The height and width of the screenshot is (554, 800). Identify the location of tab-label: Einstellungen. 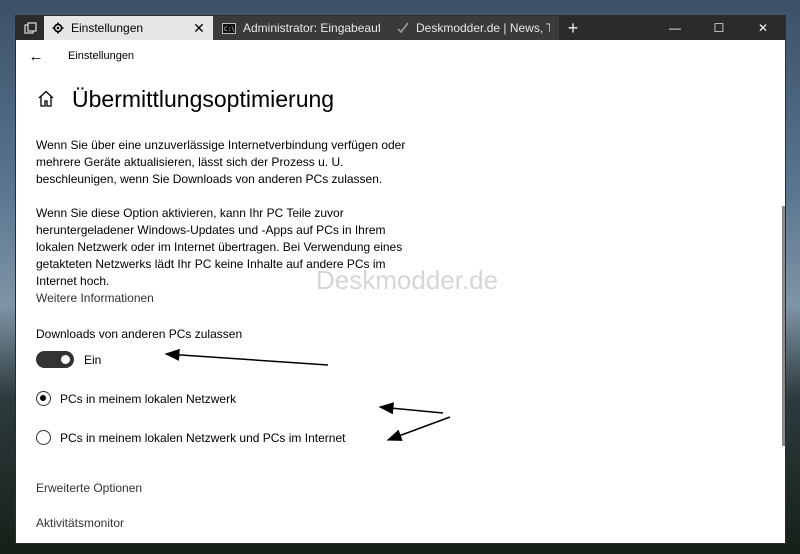
(107, 28).